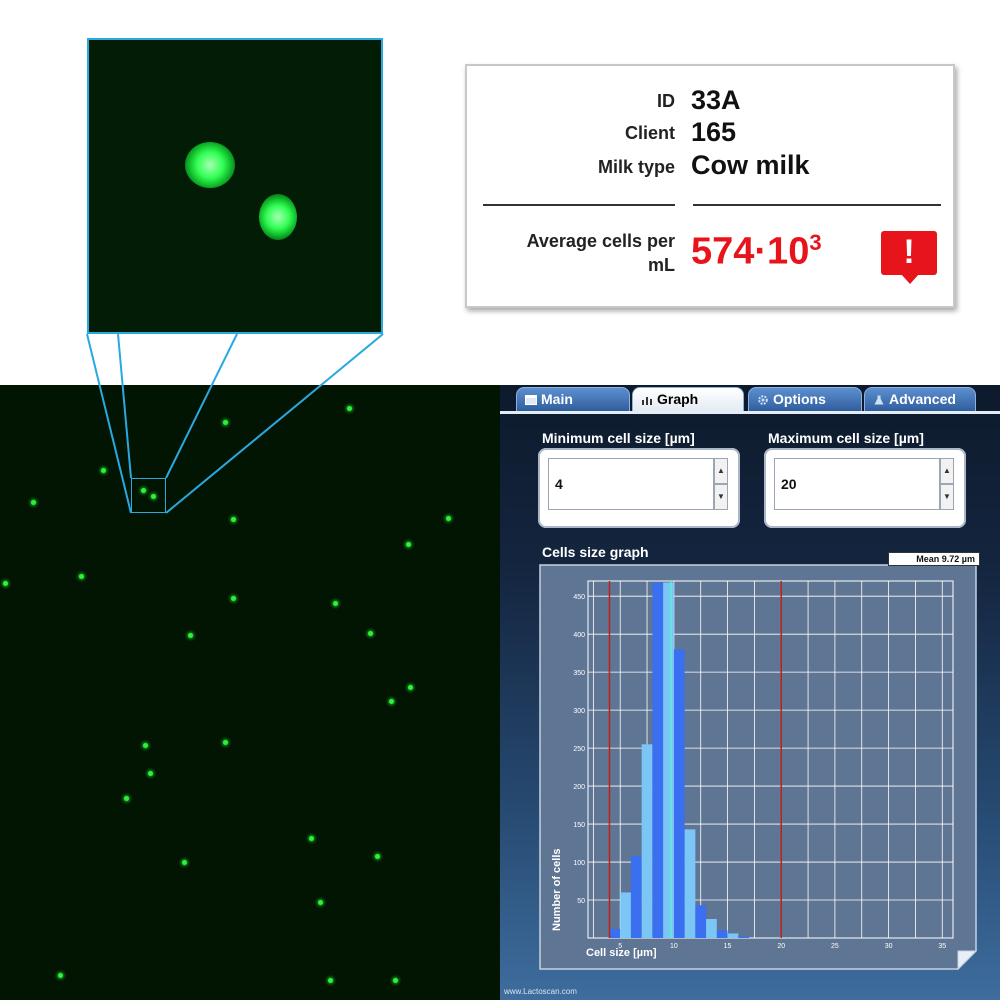  I want to click on id-value: 33A, so click(716, 100).